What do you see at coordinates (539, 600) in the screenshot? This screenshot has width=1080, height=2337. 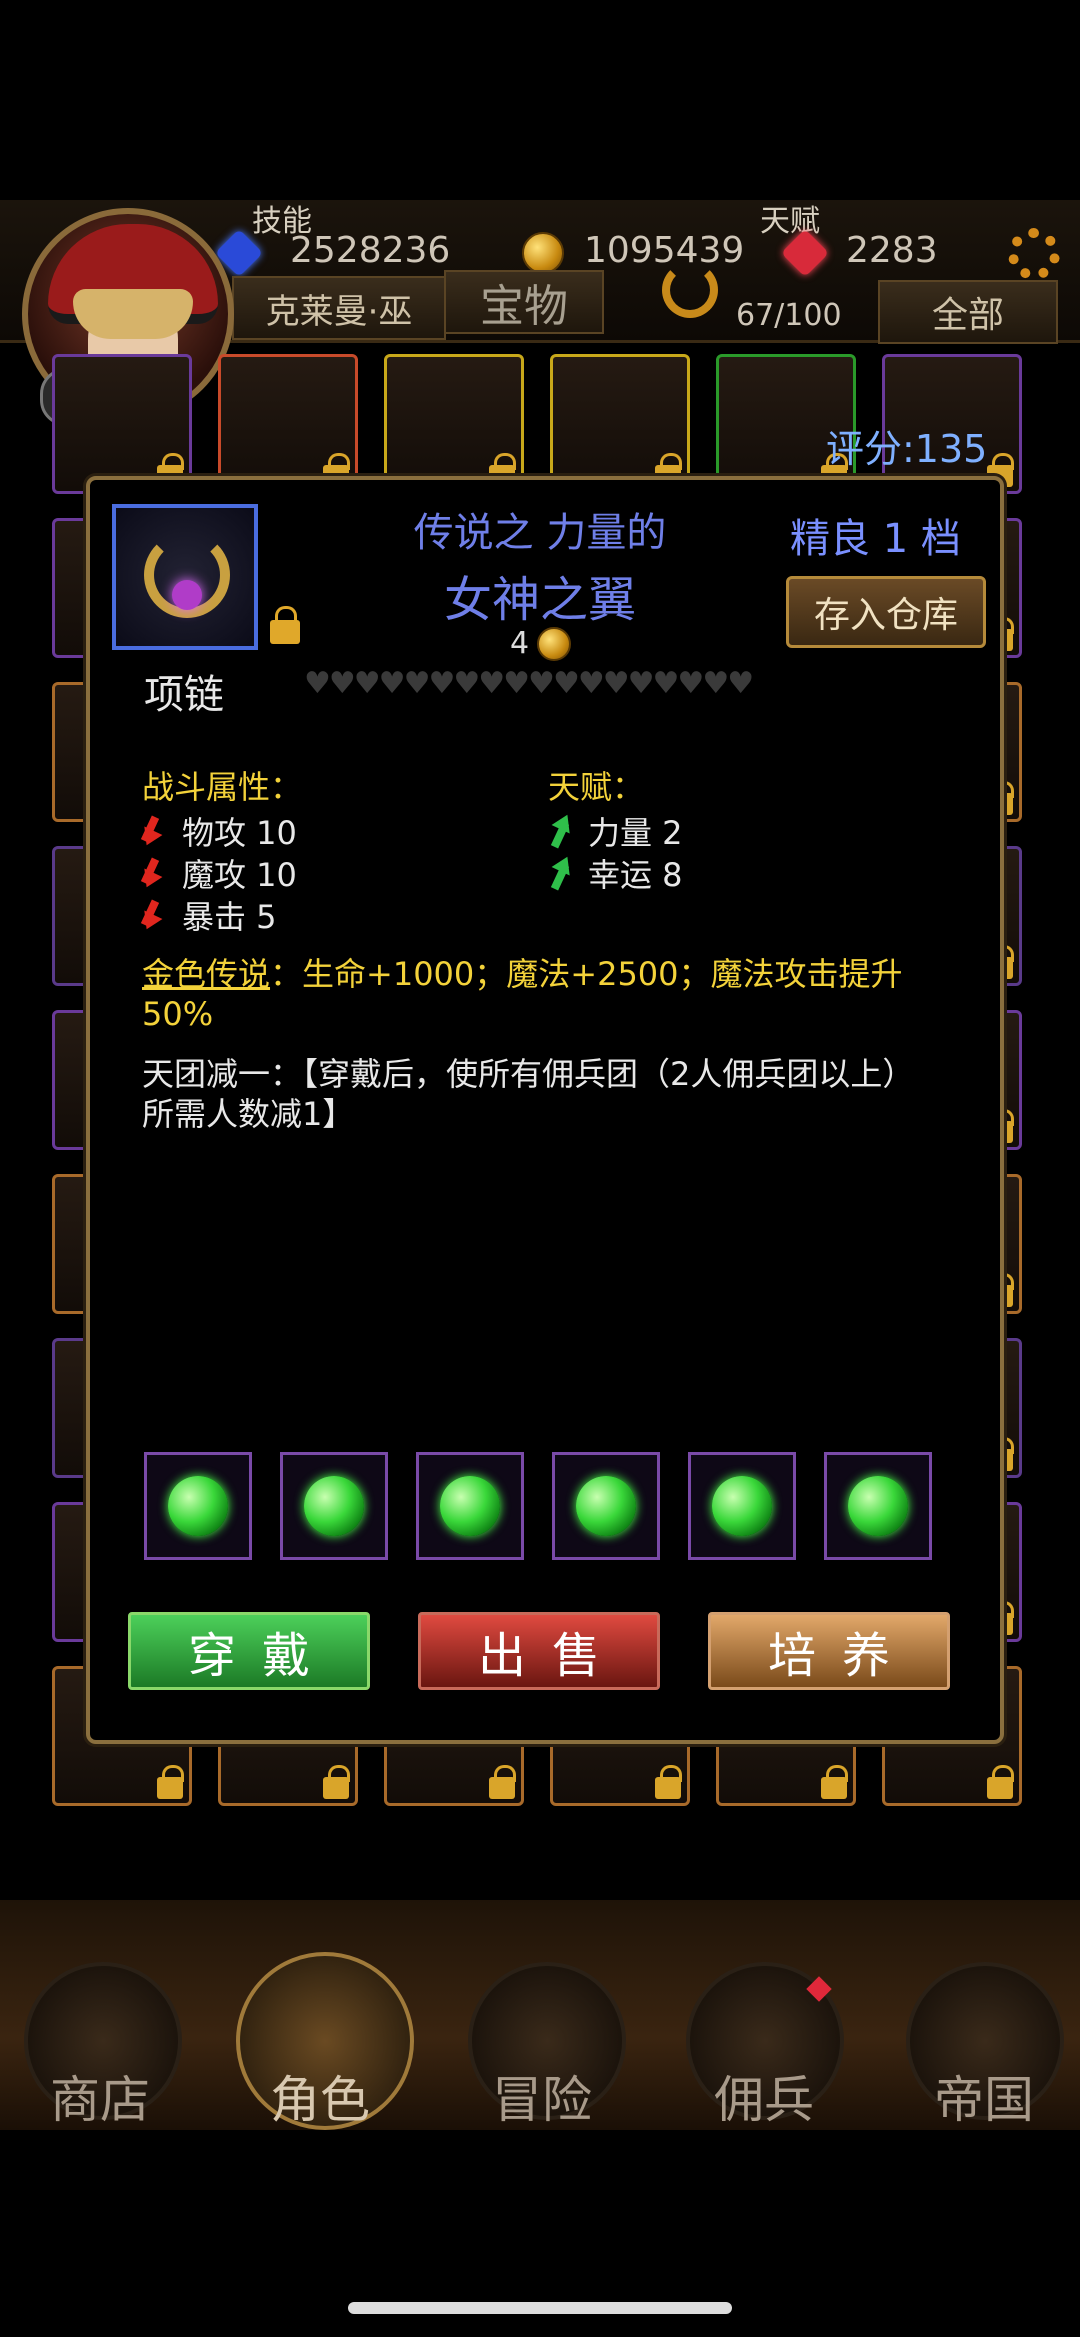 I see `item-title-name: 女神之翼` at bounding box center [539, 600].